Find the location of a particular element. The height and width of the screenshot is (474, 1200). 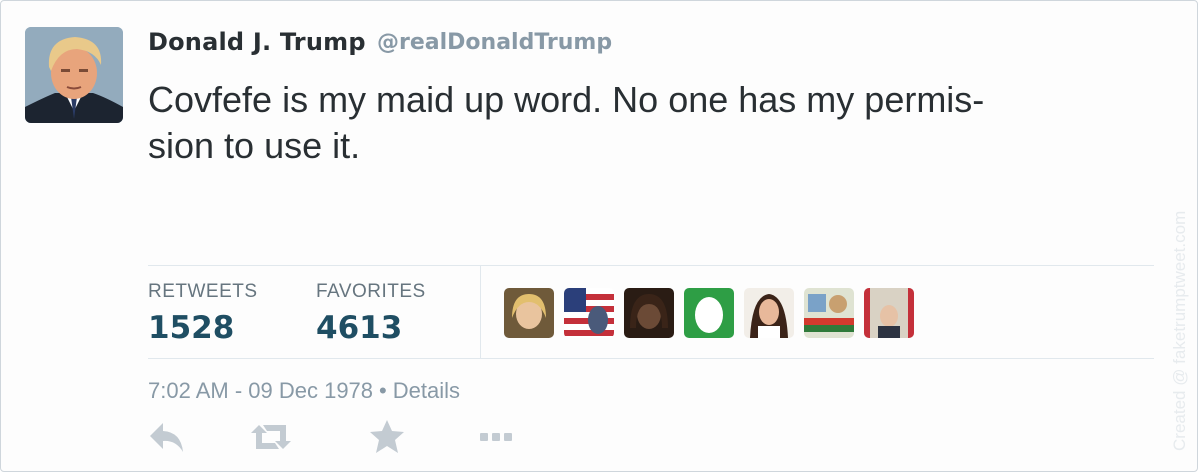

reply-icon is located at coordinates (167, 439).